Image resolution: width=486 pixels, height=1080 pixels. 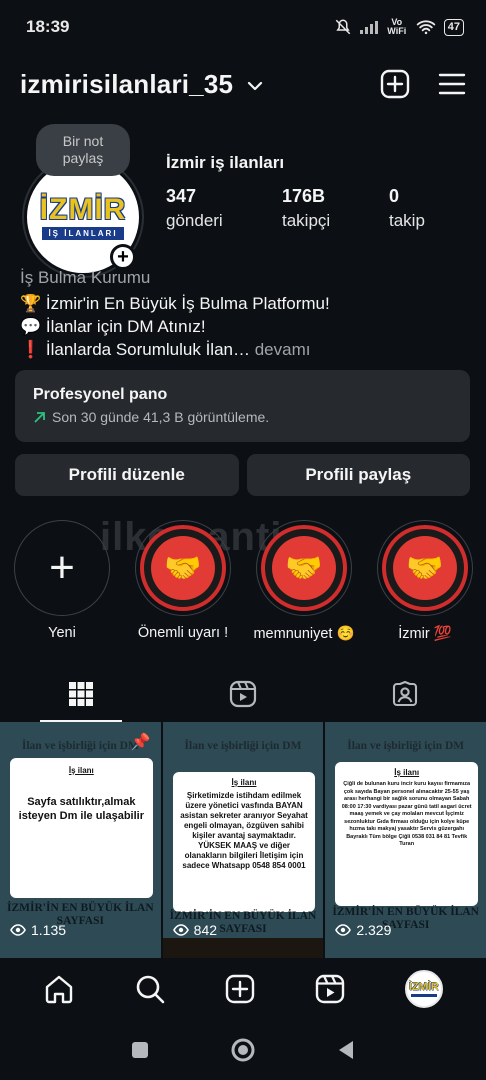 What do you see at coordinates (423, 995) in the screenshot?
I see `mini-logo-bar` at bounding box center [423, 995].